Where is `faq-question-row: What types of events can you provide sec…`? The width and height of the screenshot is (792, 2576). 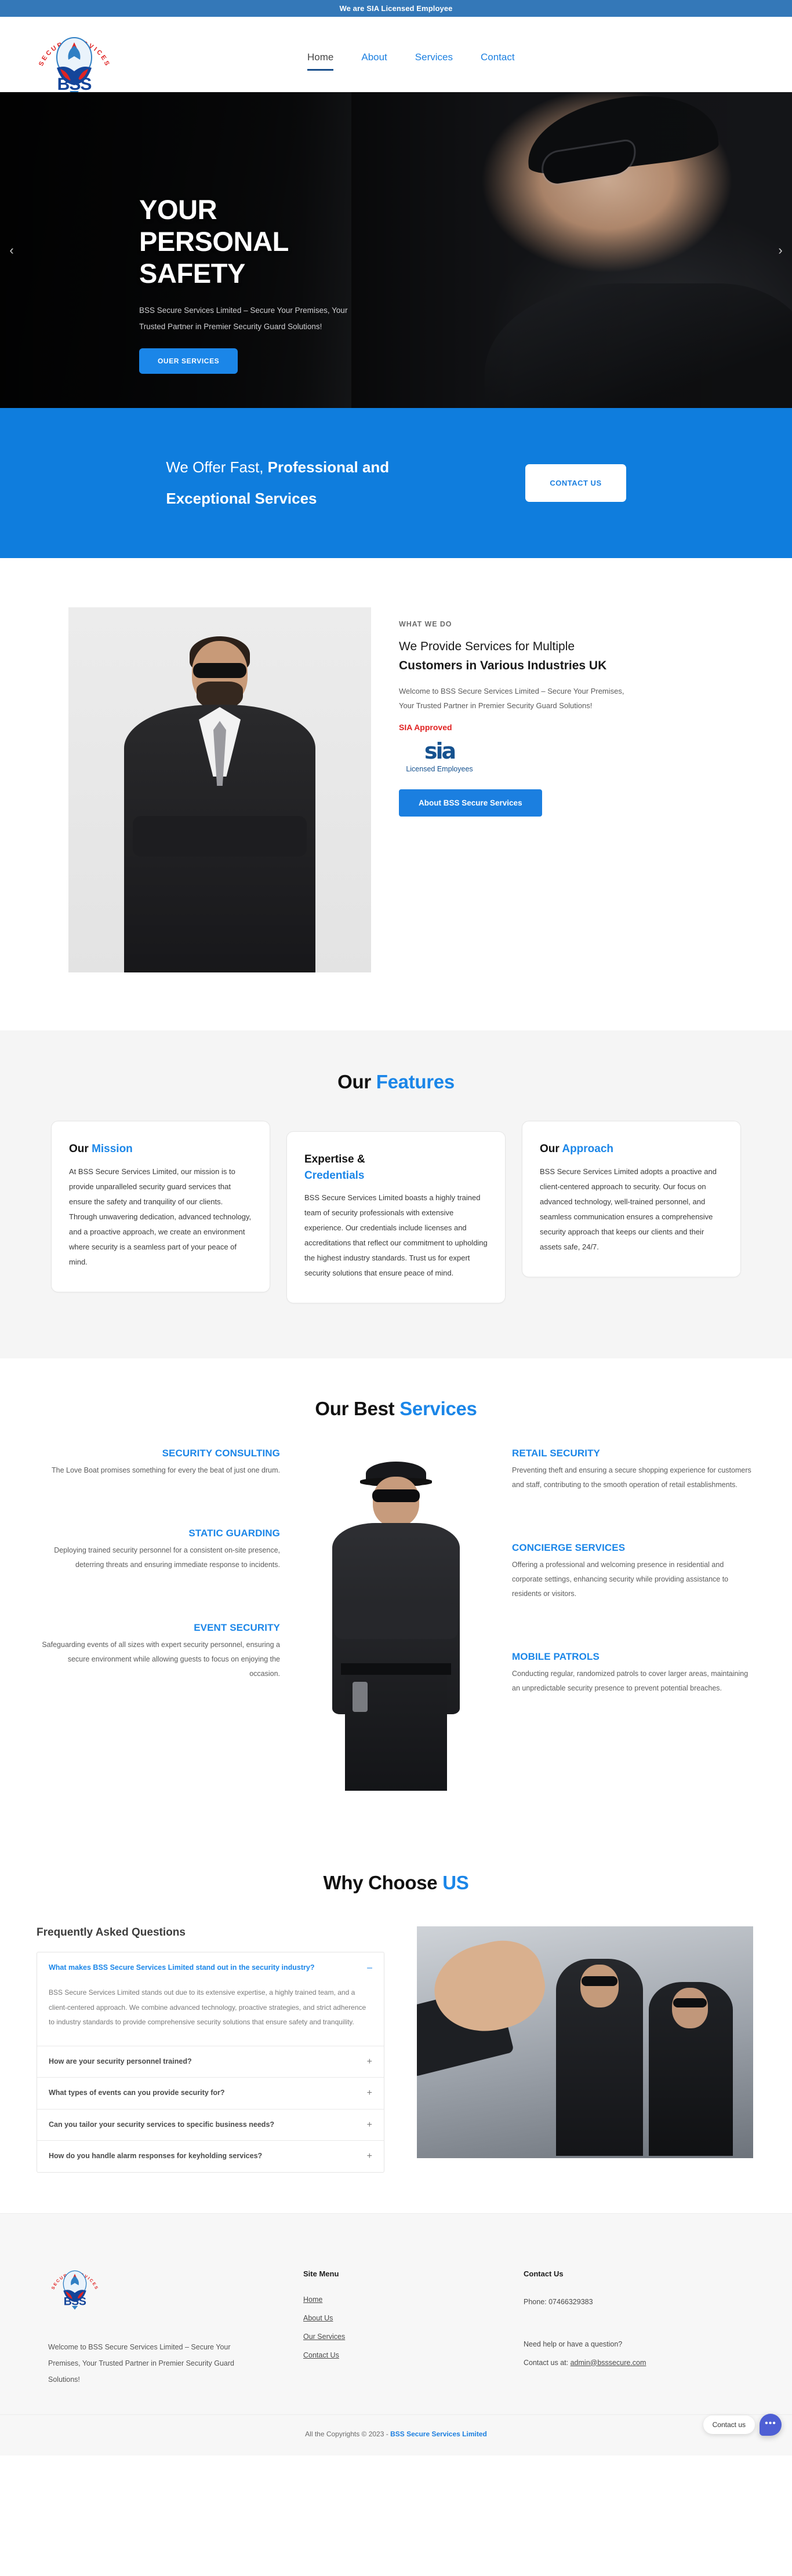
faq-question-row: What types of events can you provide sec… is located at coordinates (210, 2093).